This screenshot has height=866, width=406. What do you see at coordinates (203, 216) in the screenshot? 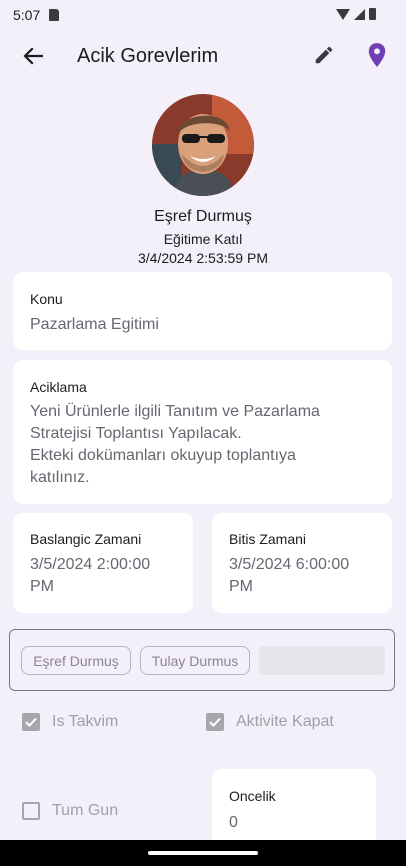
I see `person-name: Eşref Durmuş` at bounding box center [203, 216].